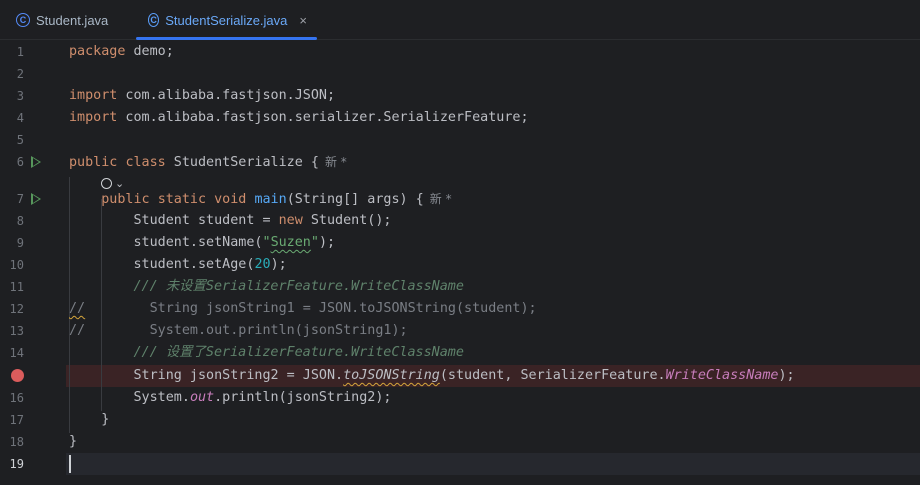 The image size is (920, 485). What do you see at coordinates (33, 464) in the screenshot?
I see `gutter-line: 19` at bounding box center [33, 464].